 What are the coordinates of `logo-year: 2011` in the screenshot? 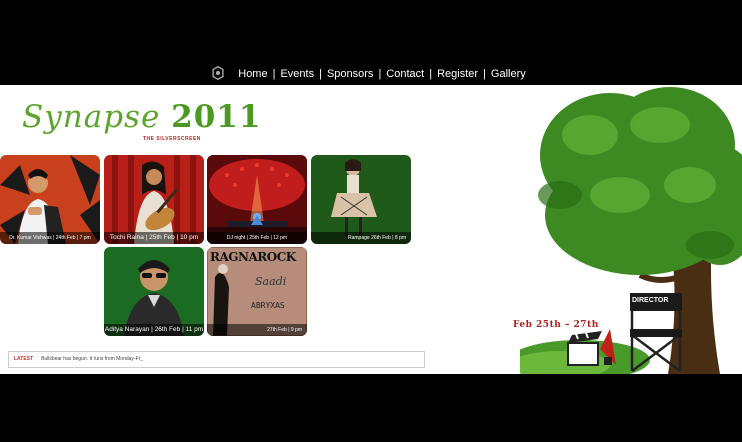 It's located at (216, 117).